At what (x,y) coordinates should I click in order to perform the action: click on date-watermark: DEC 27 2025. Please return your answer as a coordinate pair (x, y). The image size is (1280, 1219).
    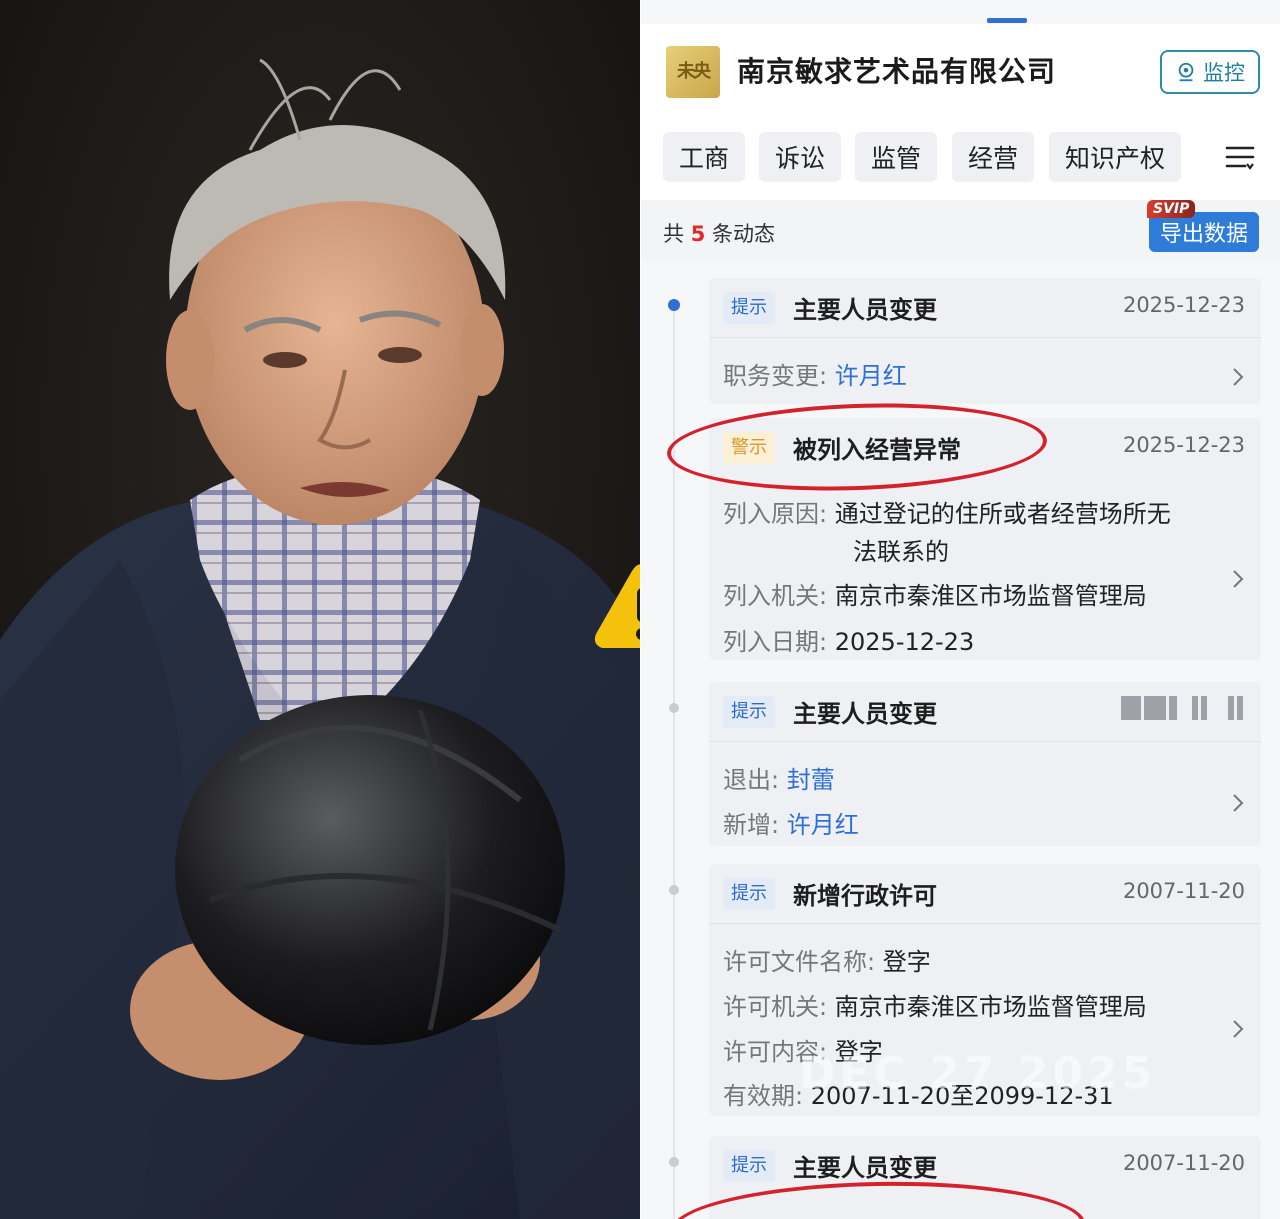
    Looking at the image, I should click on (978, 1073).